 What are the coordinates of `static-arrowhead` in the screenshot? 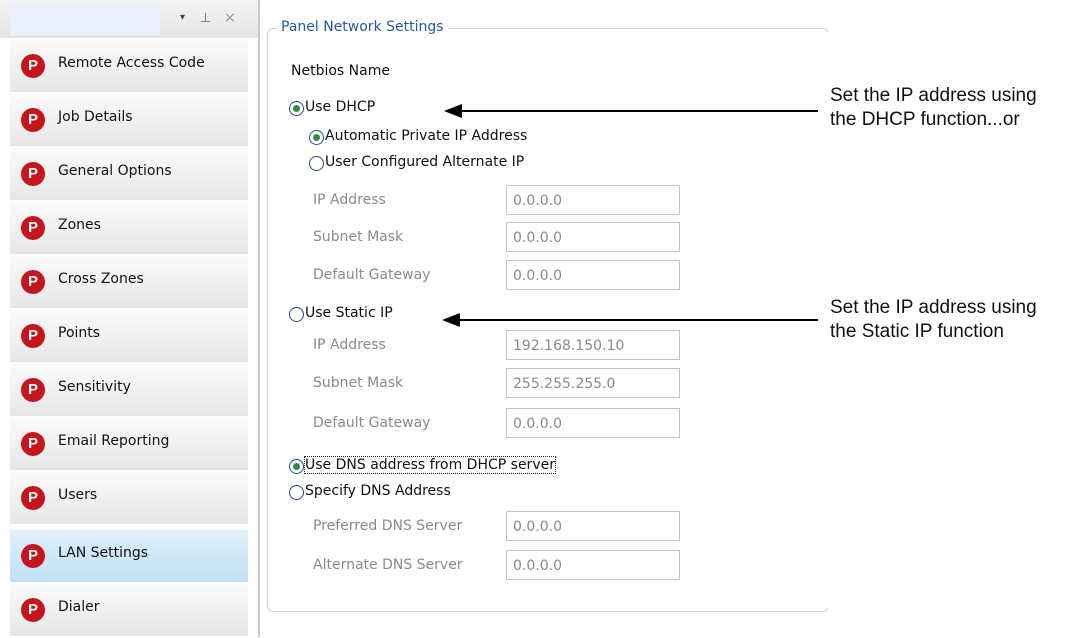 It's located at (451, 320).